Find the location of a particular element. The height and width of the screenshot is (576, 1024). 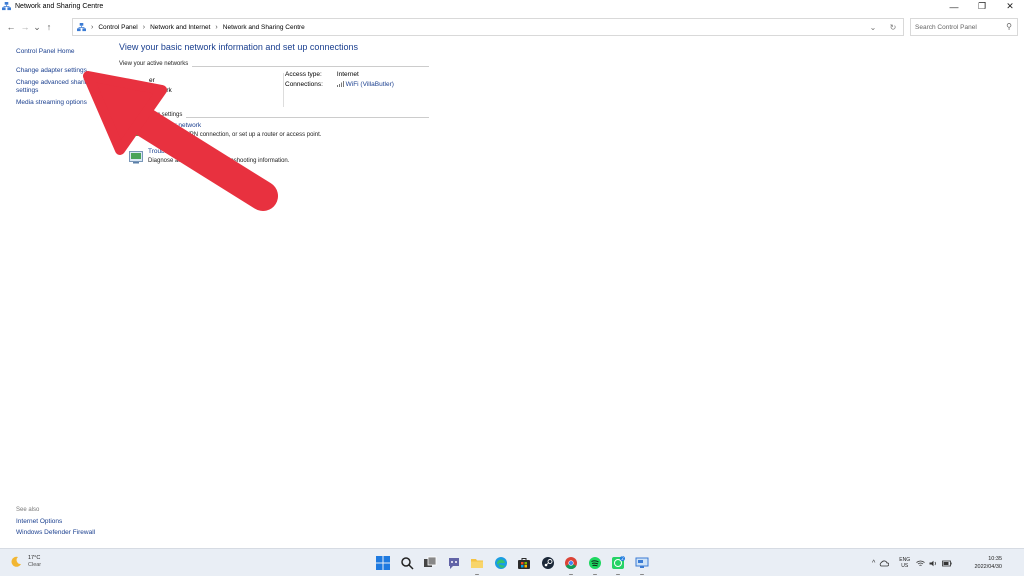

start-icon is located at coordinates (383, 563).